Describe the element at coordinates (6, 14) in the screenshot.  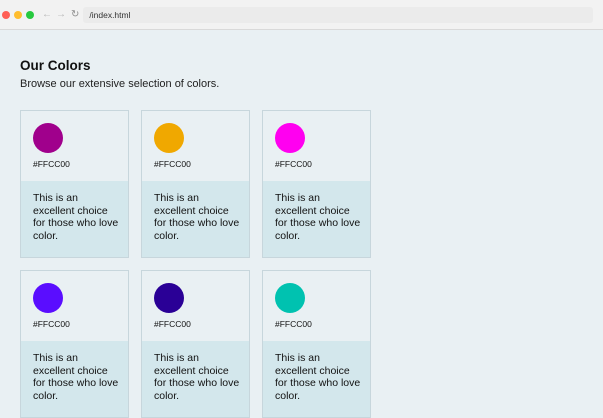
I see `close-window-button` at that location.